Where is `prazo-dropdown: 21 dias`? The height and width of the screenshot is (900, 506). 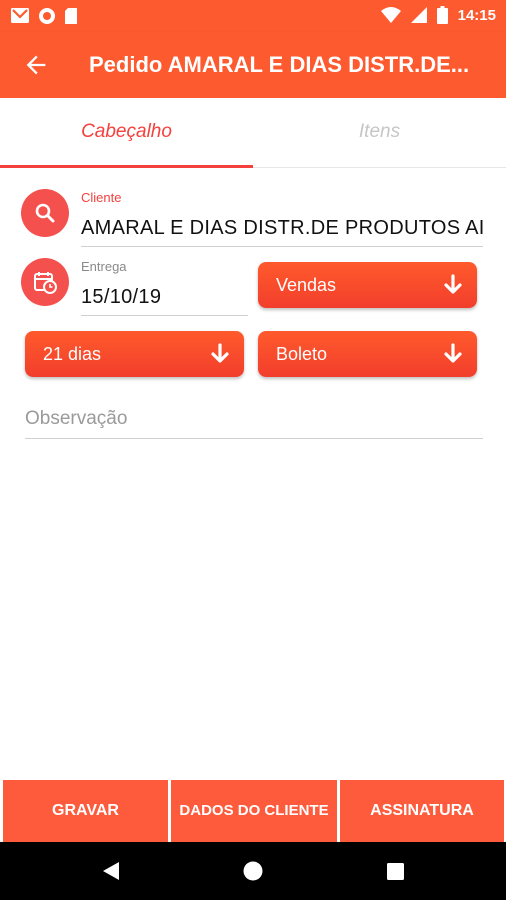 prazo-dropdown: 21 dias is located at coordinates (134, 354).